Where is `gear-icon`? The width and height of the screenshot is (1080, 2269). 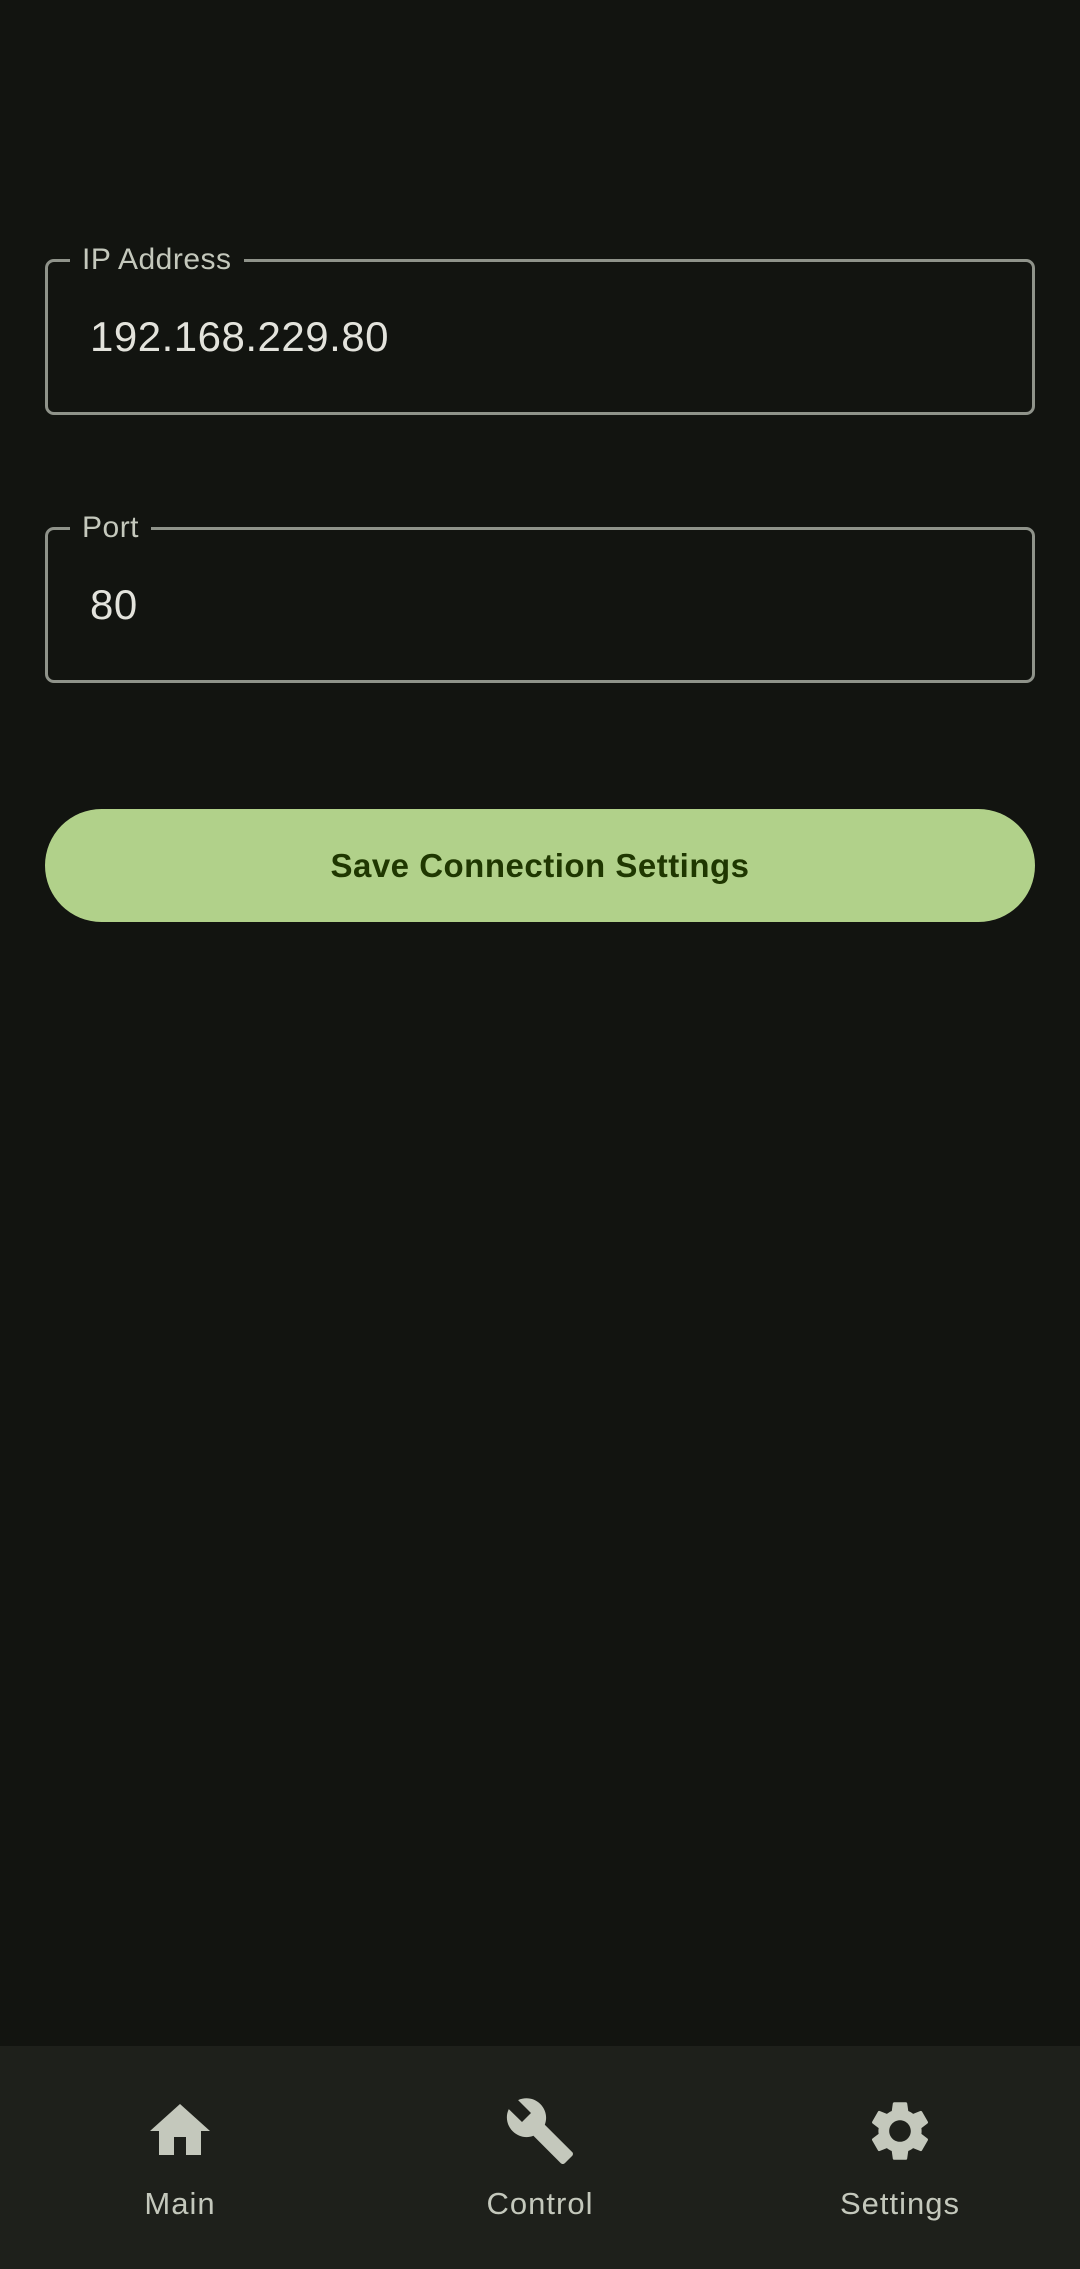
gear-icon is located at coordinates (900, 2131).